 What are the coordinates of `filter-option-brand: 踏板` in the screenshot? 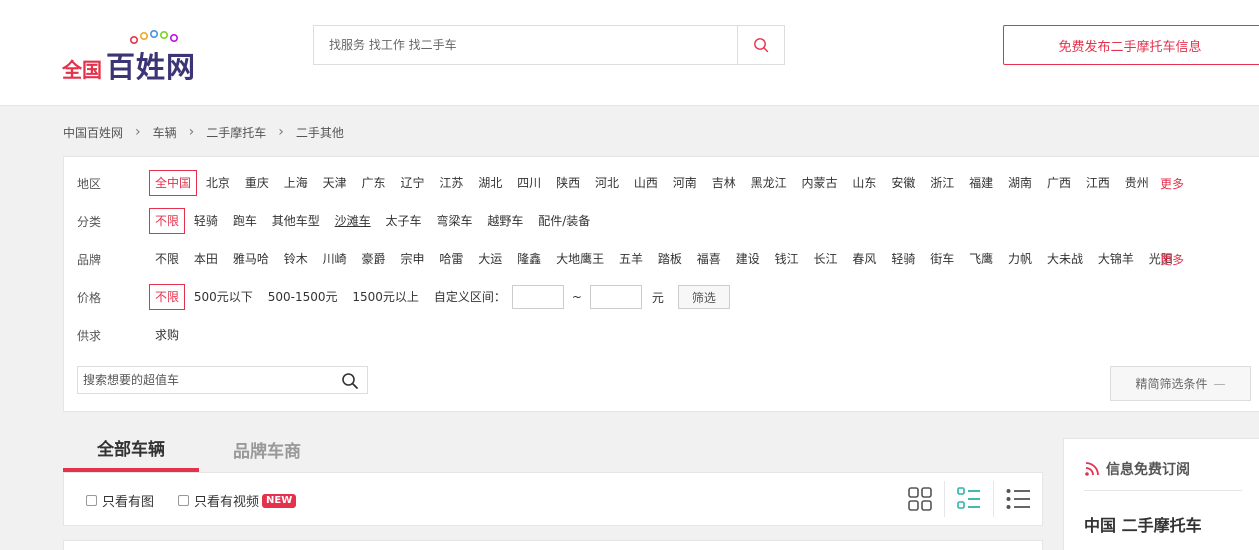 It's located at (670, 259).